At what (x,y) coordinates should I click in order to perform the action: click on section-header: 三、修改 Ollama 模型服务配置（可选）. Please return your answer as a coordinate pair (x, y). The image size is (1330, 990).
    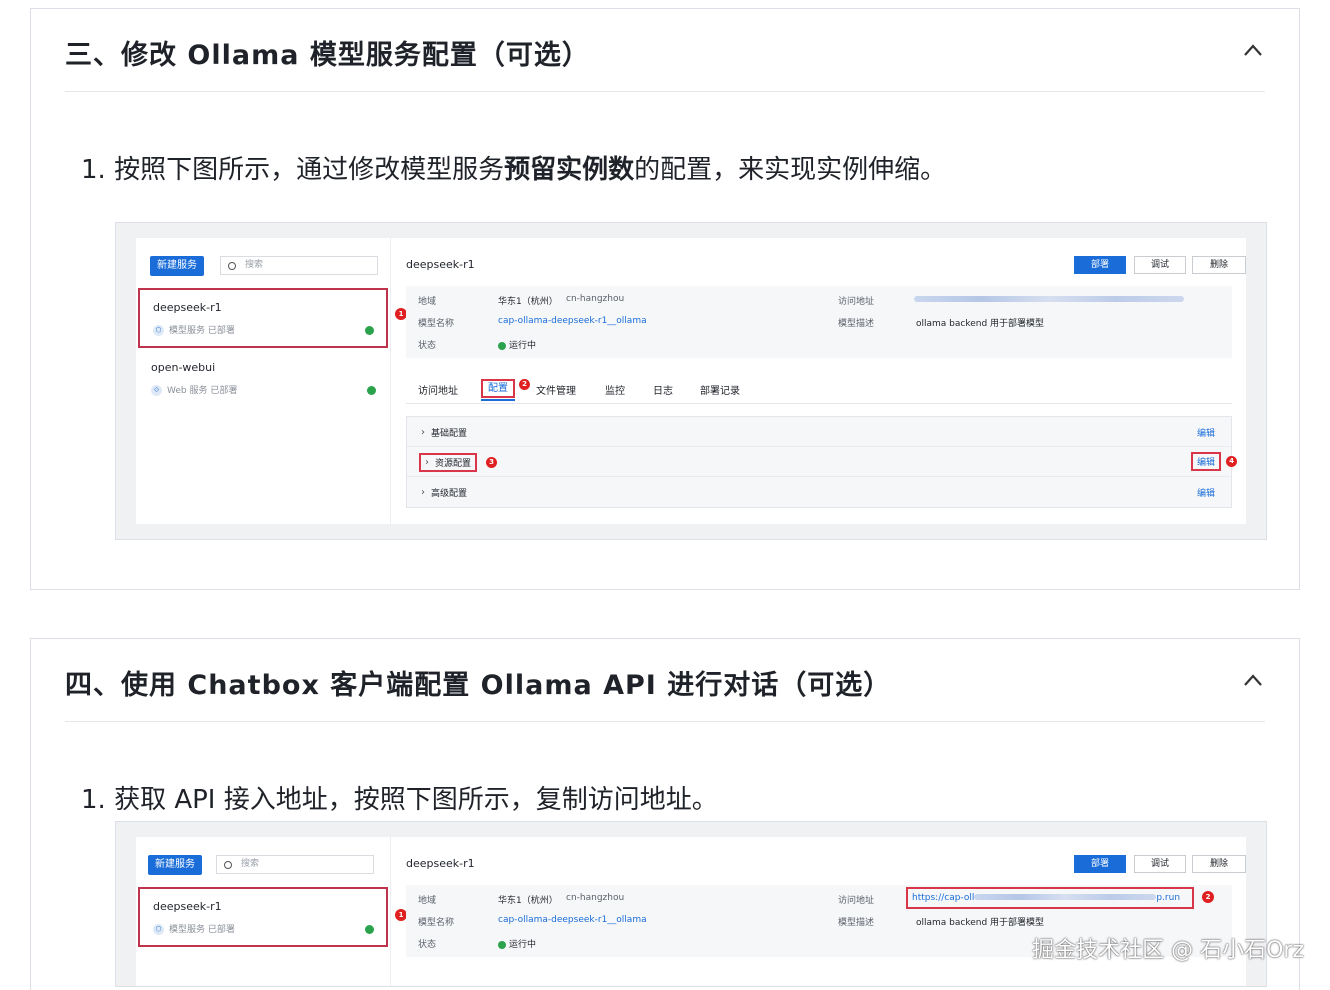
    Looking at the image, I should click on (665, 50).